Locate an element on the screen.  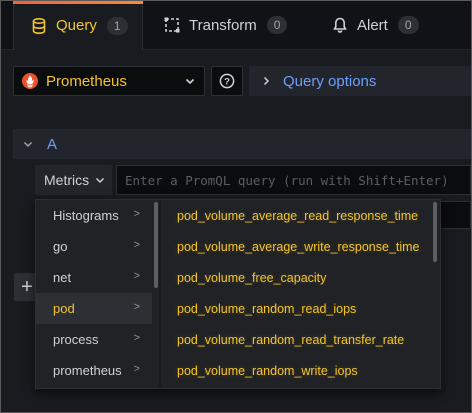
metric-group-item: net > is located at coordinates (94, 277).